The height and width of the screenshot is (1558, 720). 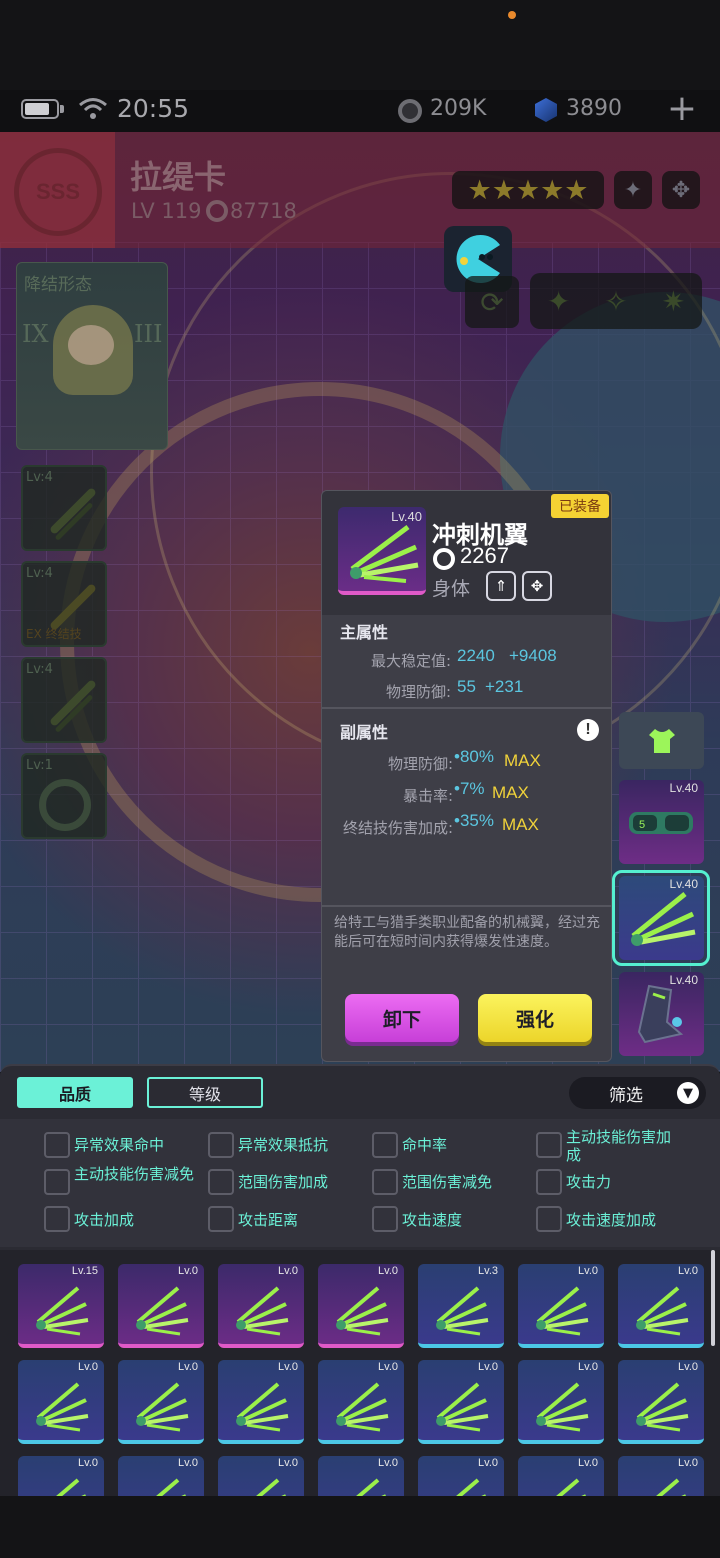 What do you see at coordinates (673, 301) in the screenshot?
I see `skill-slot-3: ✷` at bounding box center [673, 301].